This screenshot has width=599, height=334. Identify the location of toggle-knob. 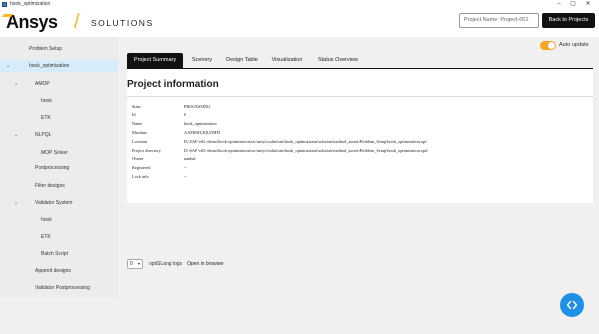
(551, 45).